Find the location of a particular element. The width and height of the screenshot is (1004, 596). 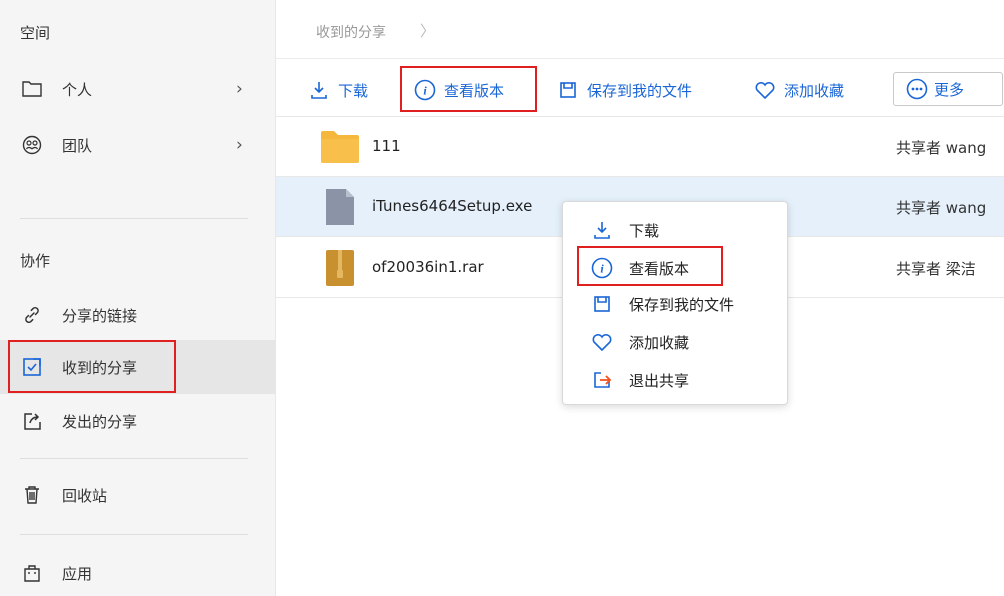

add-favorite-button: 添加收藏 is located at coordinates (799, 90).